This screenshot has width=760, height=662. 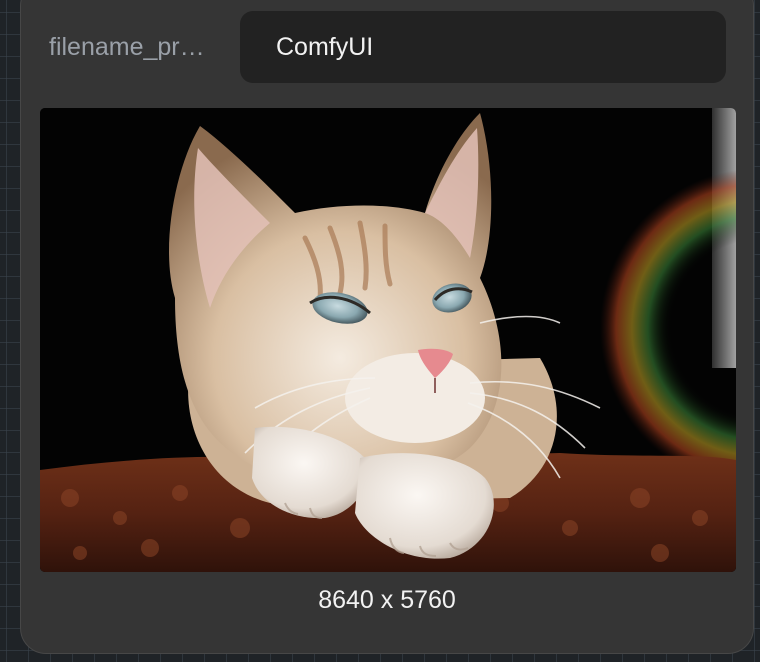 I want to click on filename-prefix-input, so click(x=483, y=47).